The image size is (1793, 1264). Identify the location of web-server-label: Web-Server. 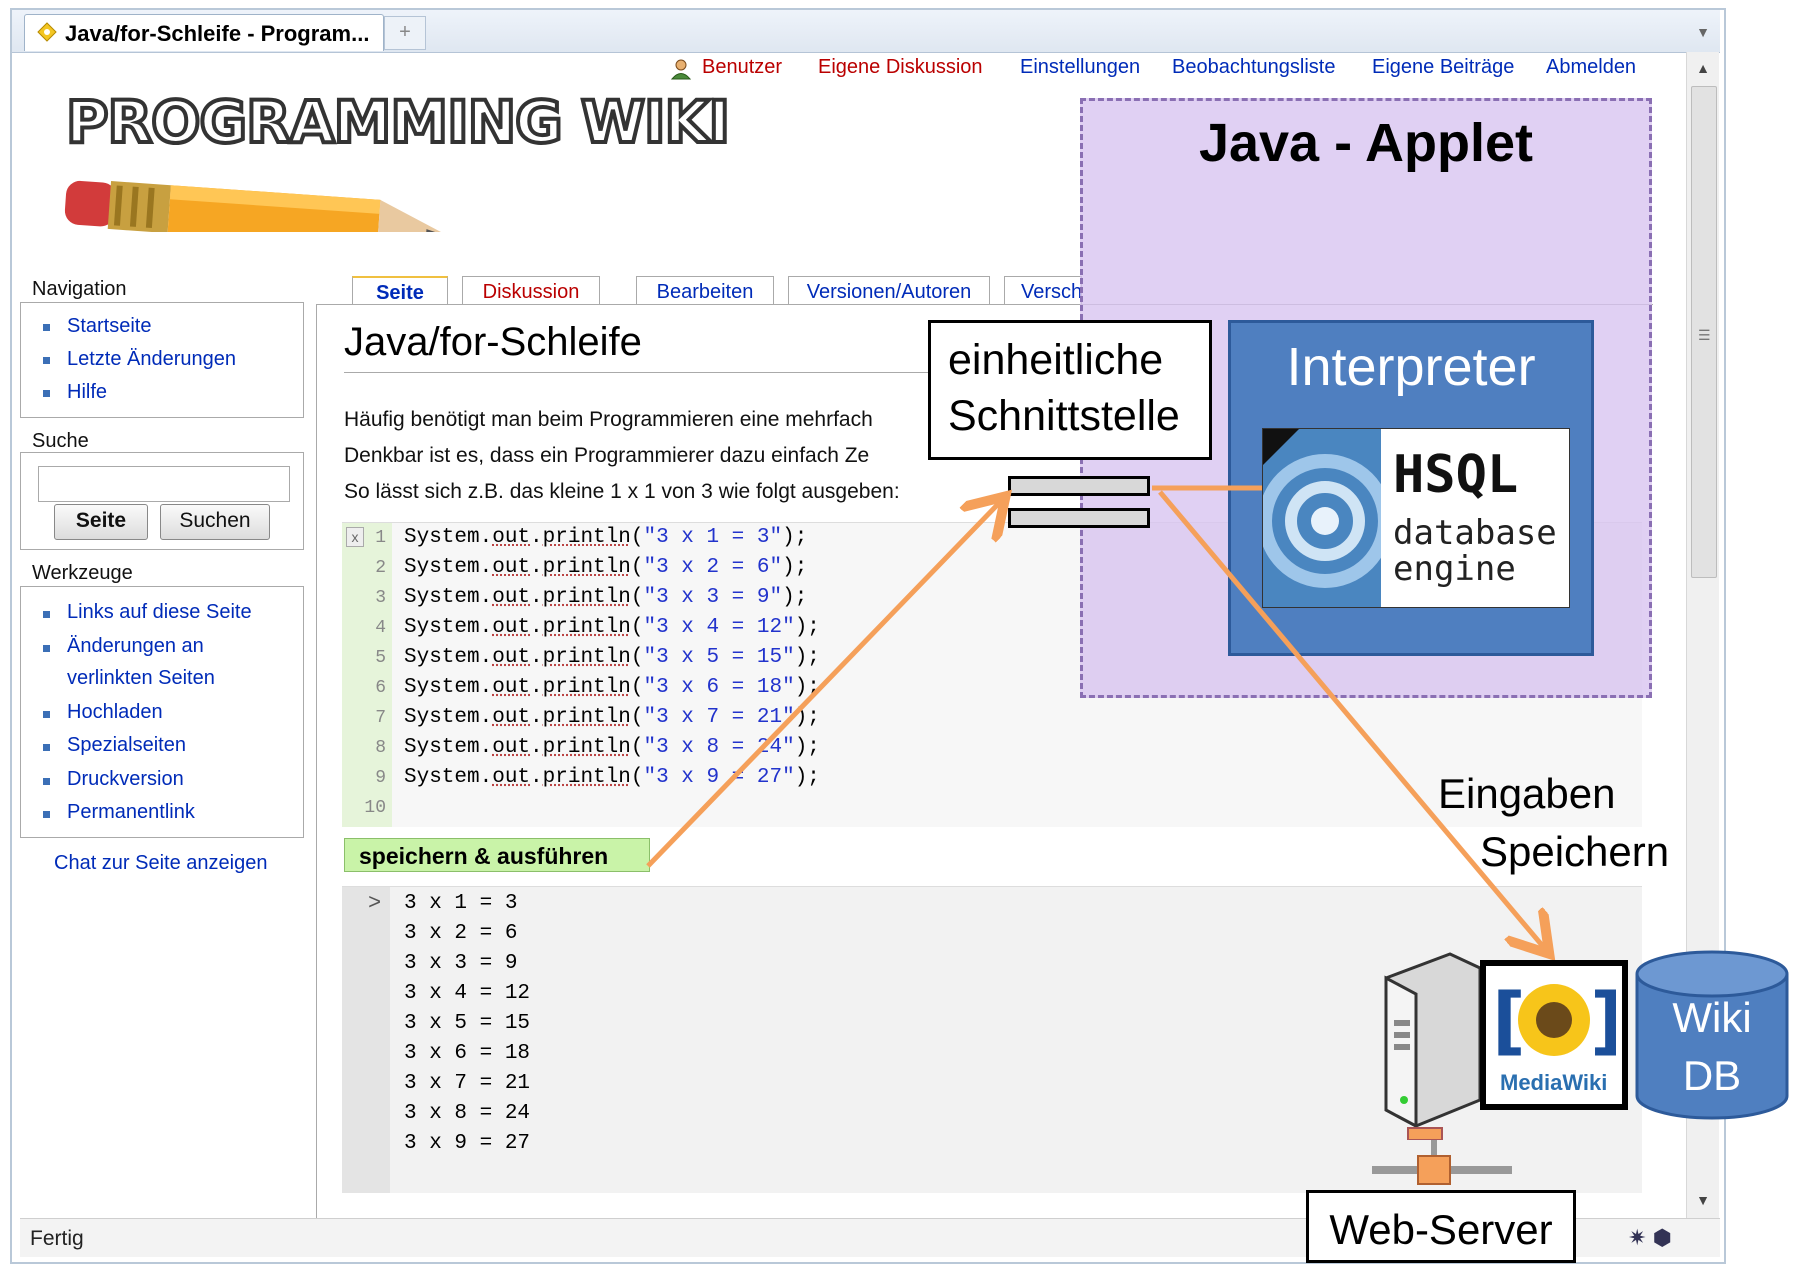
(1441, 1229).